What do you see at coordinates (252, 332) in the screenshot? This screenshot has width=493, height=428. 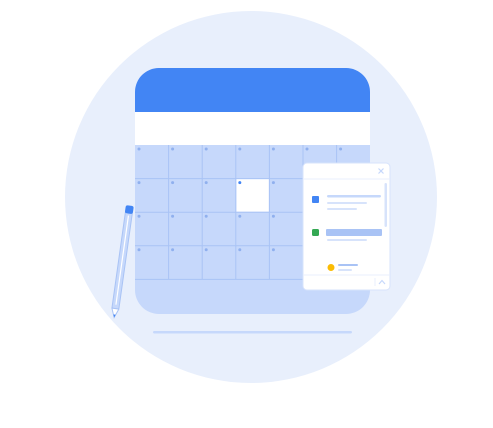 I see `base-line` at bounding box center [252, 332].